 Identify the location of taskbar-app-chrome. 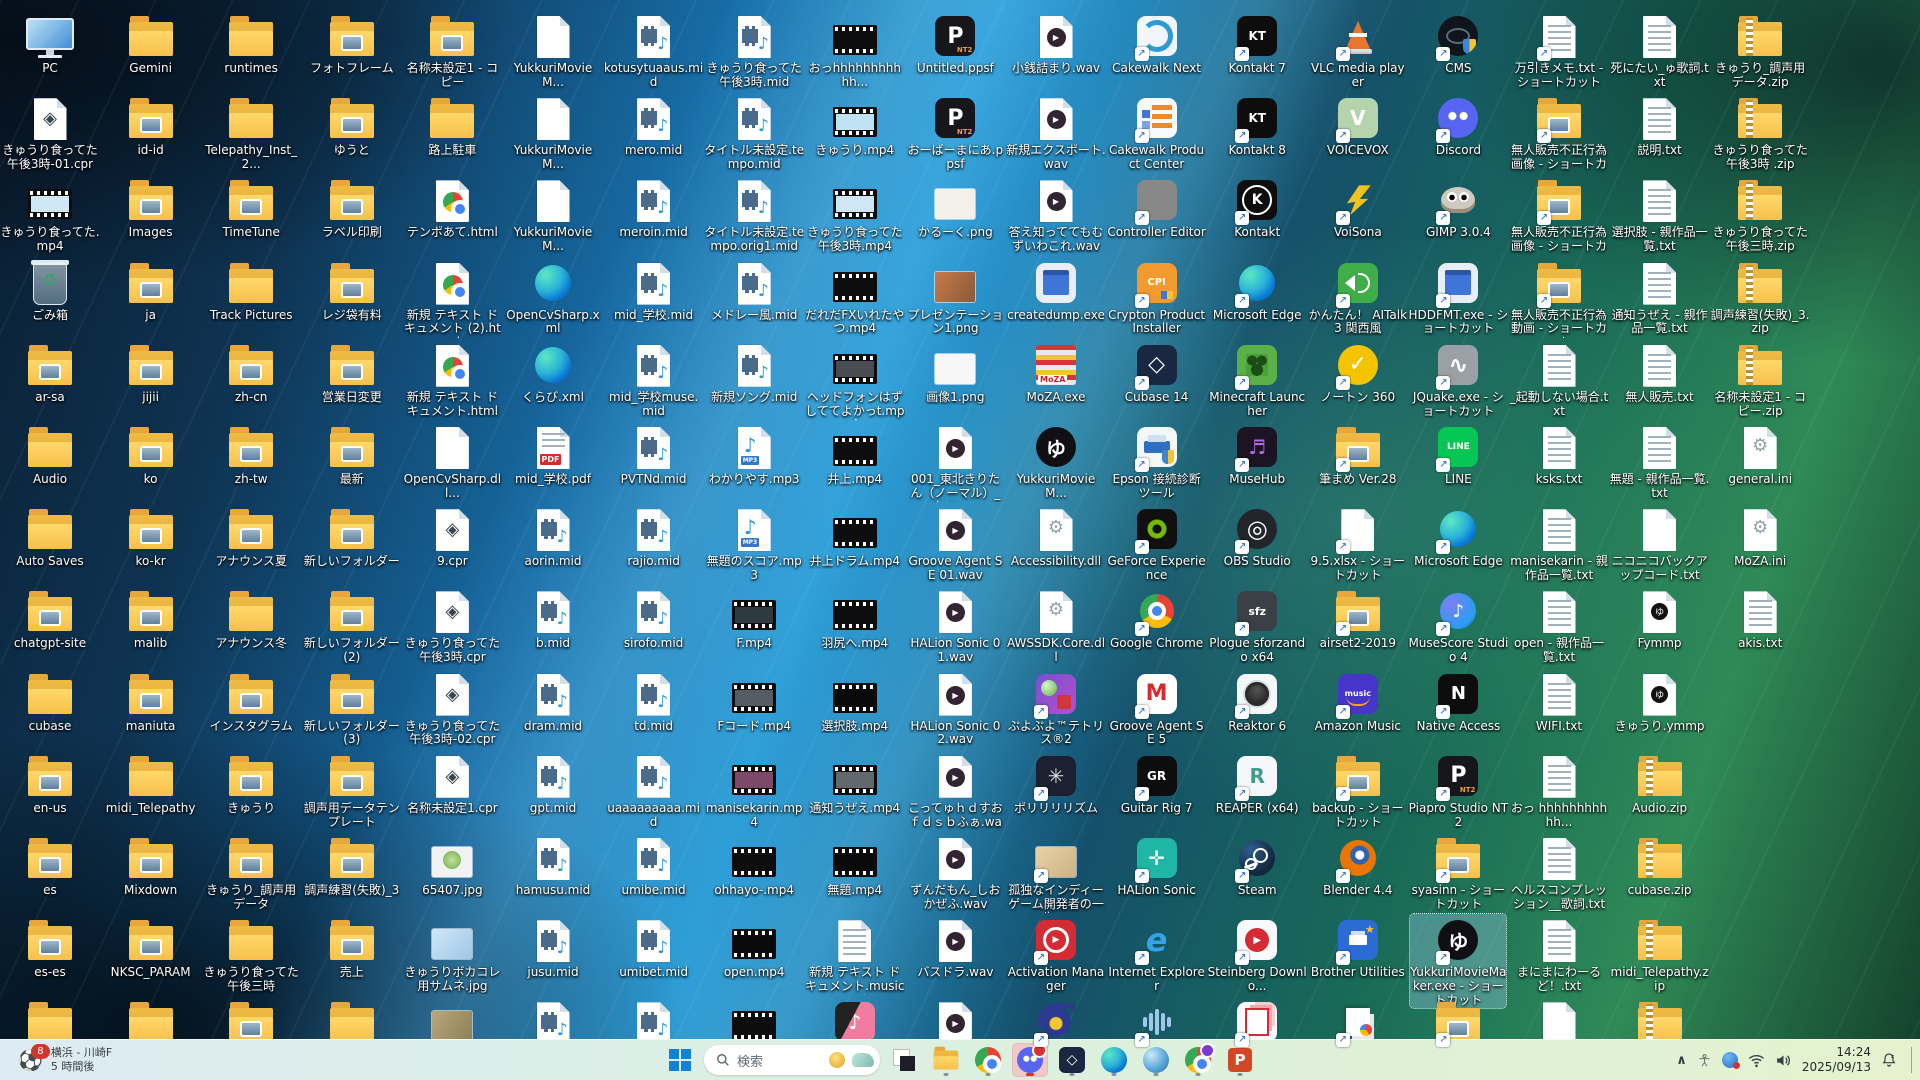
(988, 1060).